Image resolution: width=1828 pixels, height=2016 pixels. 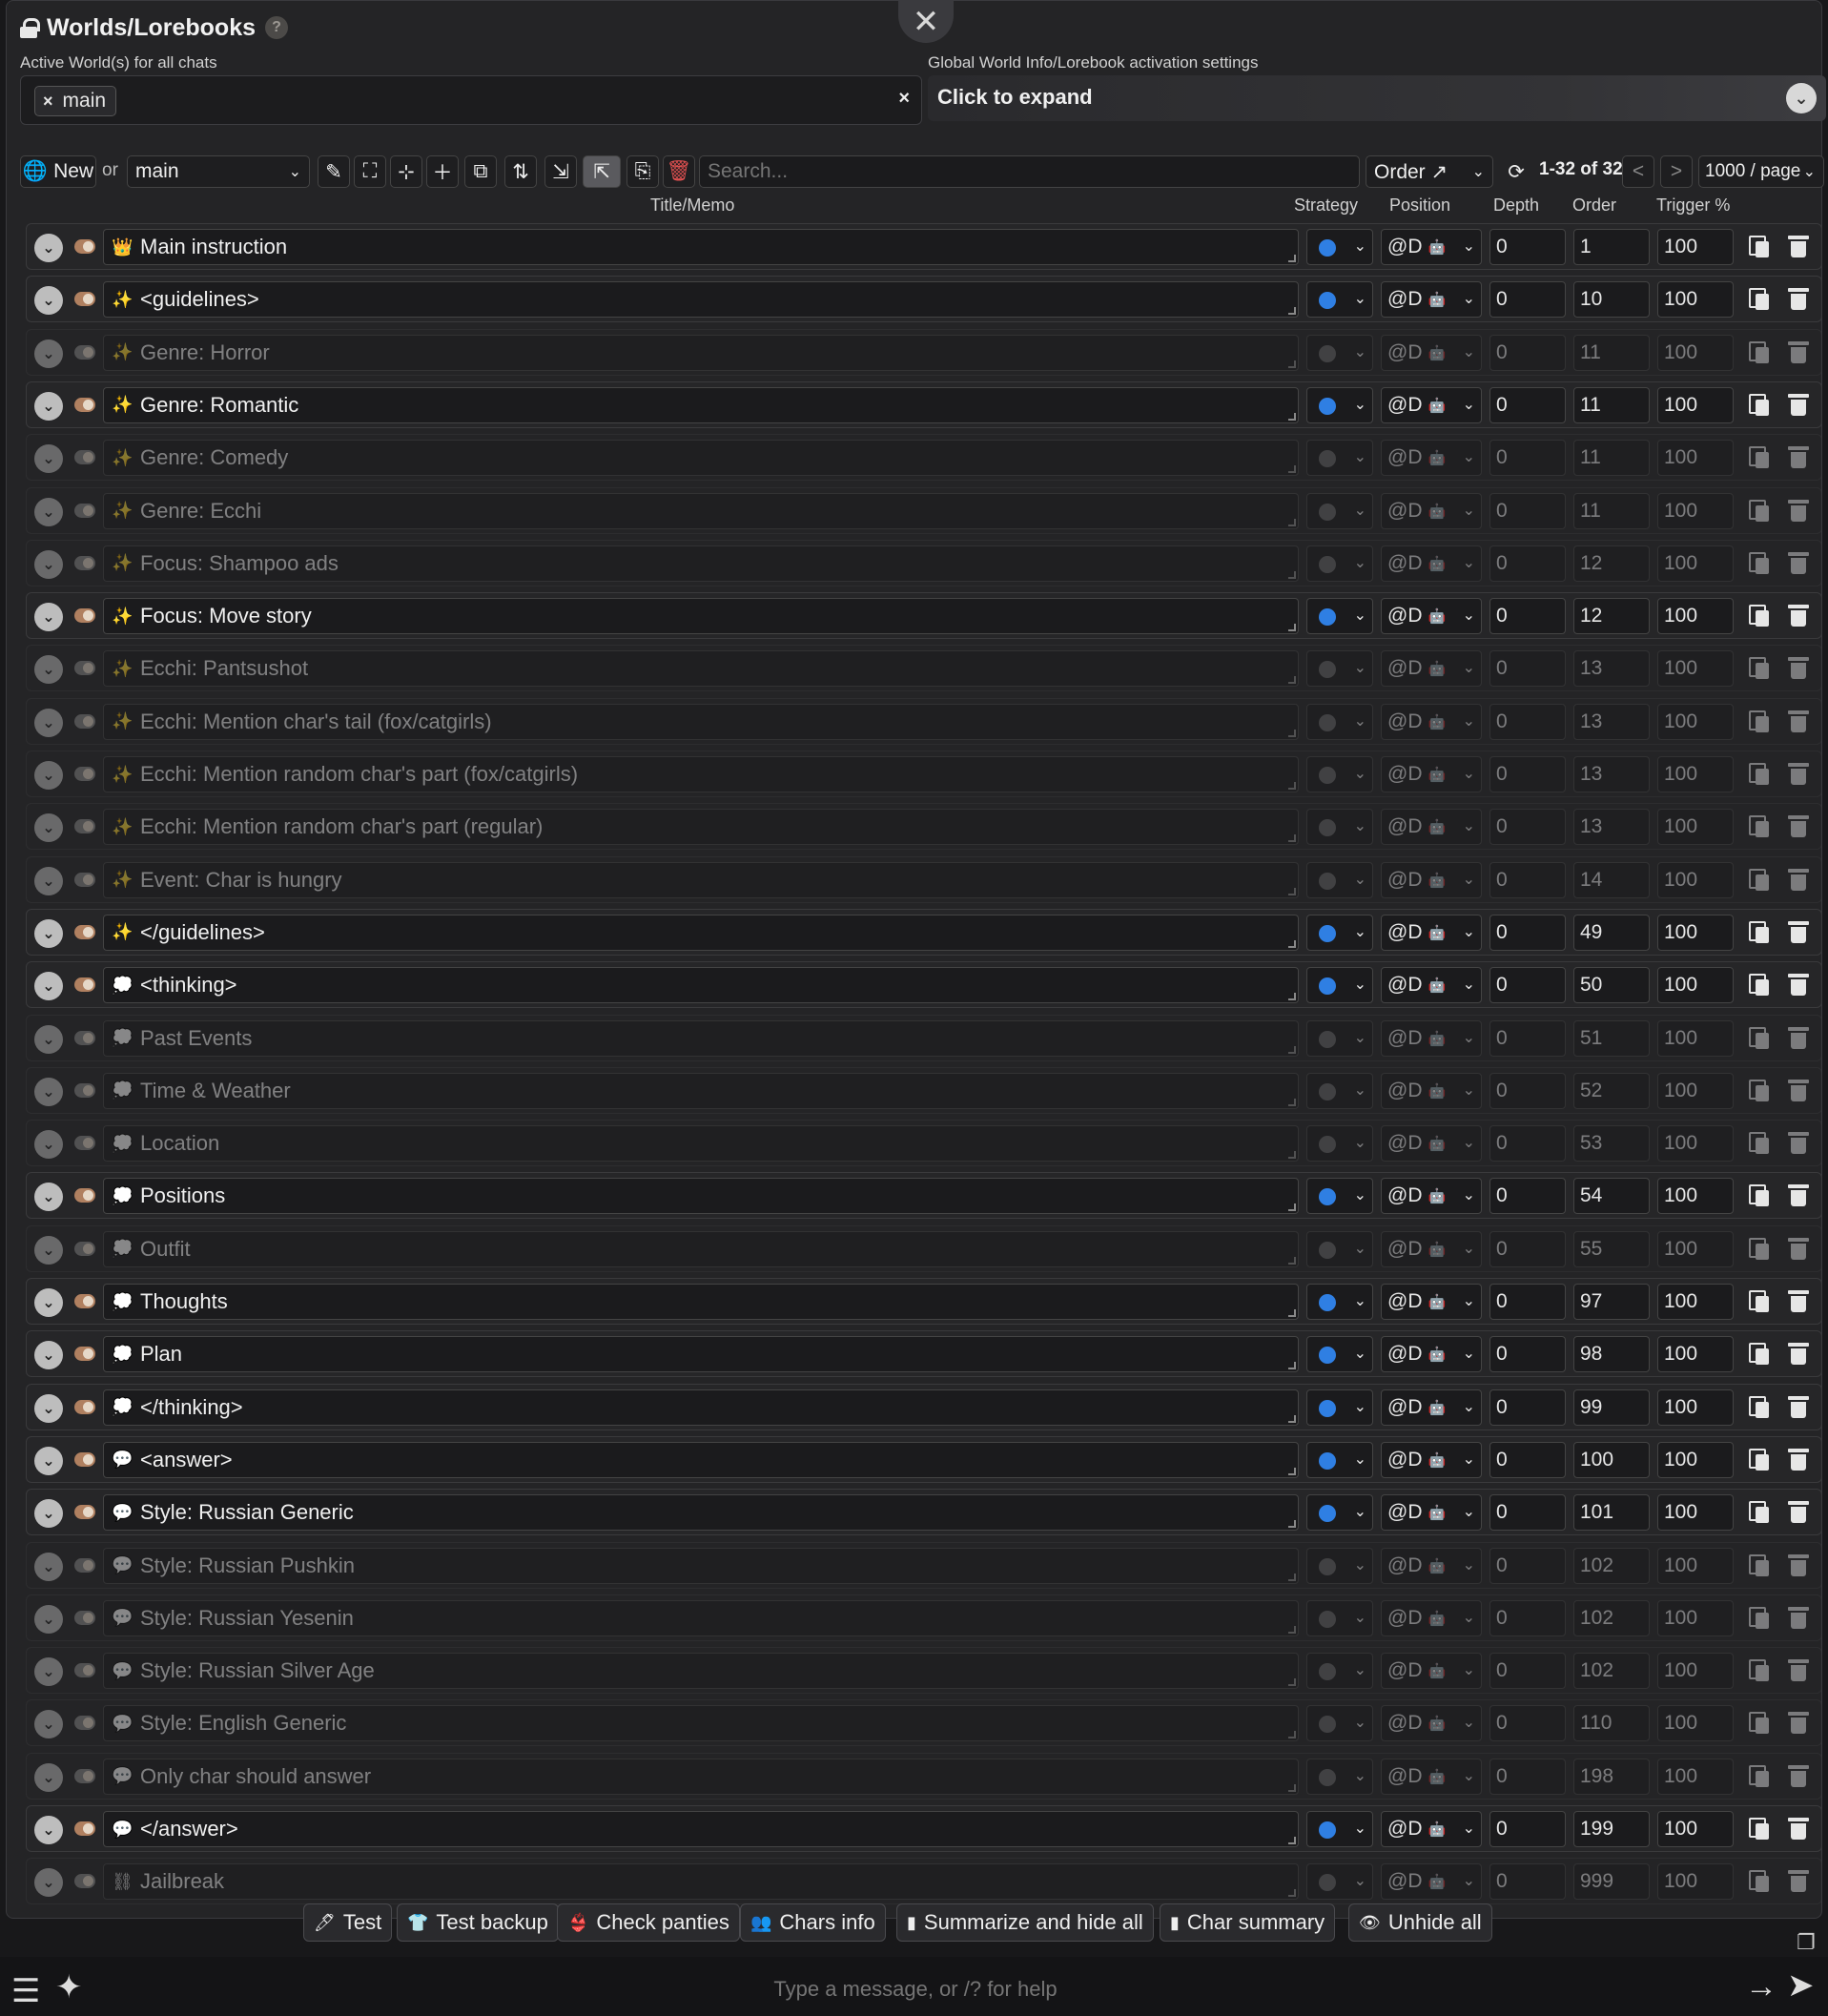 What do you see at coordinates (701, 1090) in the screenshot?
I see `entry-title-field: 💭 Time & Weather` at bounding box center [701, 1090].